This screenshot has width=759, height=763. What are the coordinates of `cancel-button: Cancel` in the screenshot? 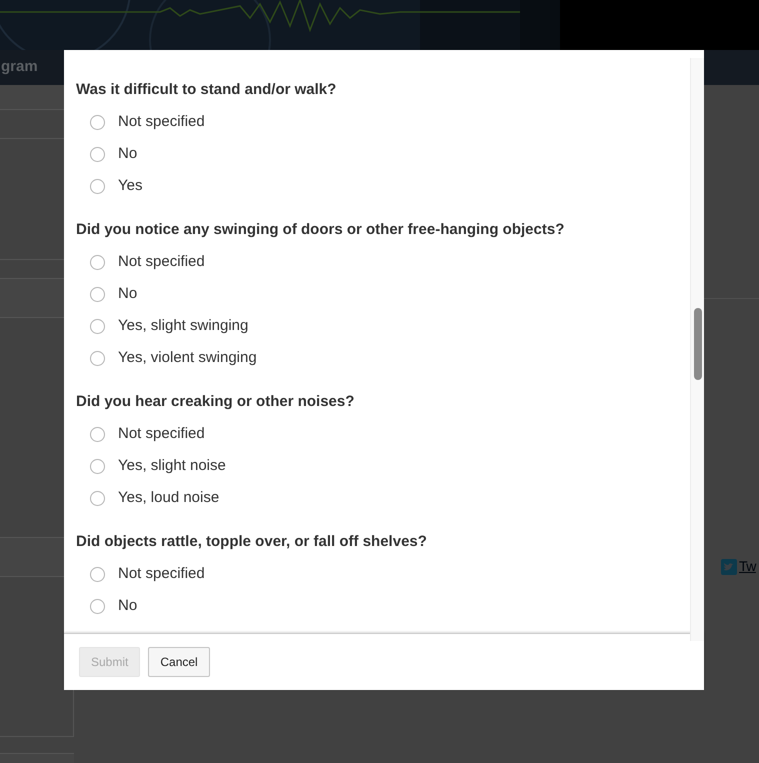 It's located at (179, 662).